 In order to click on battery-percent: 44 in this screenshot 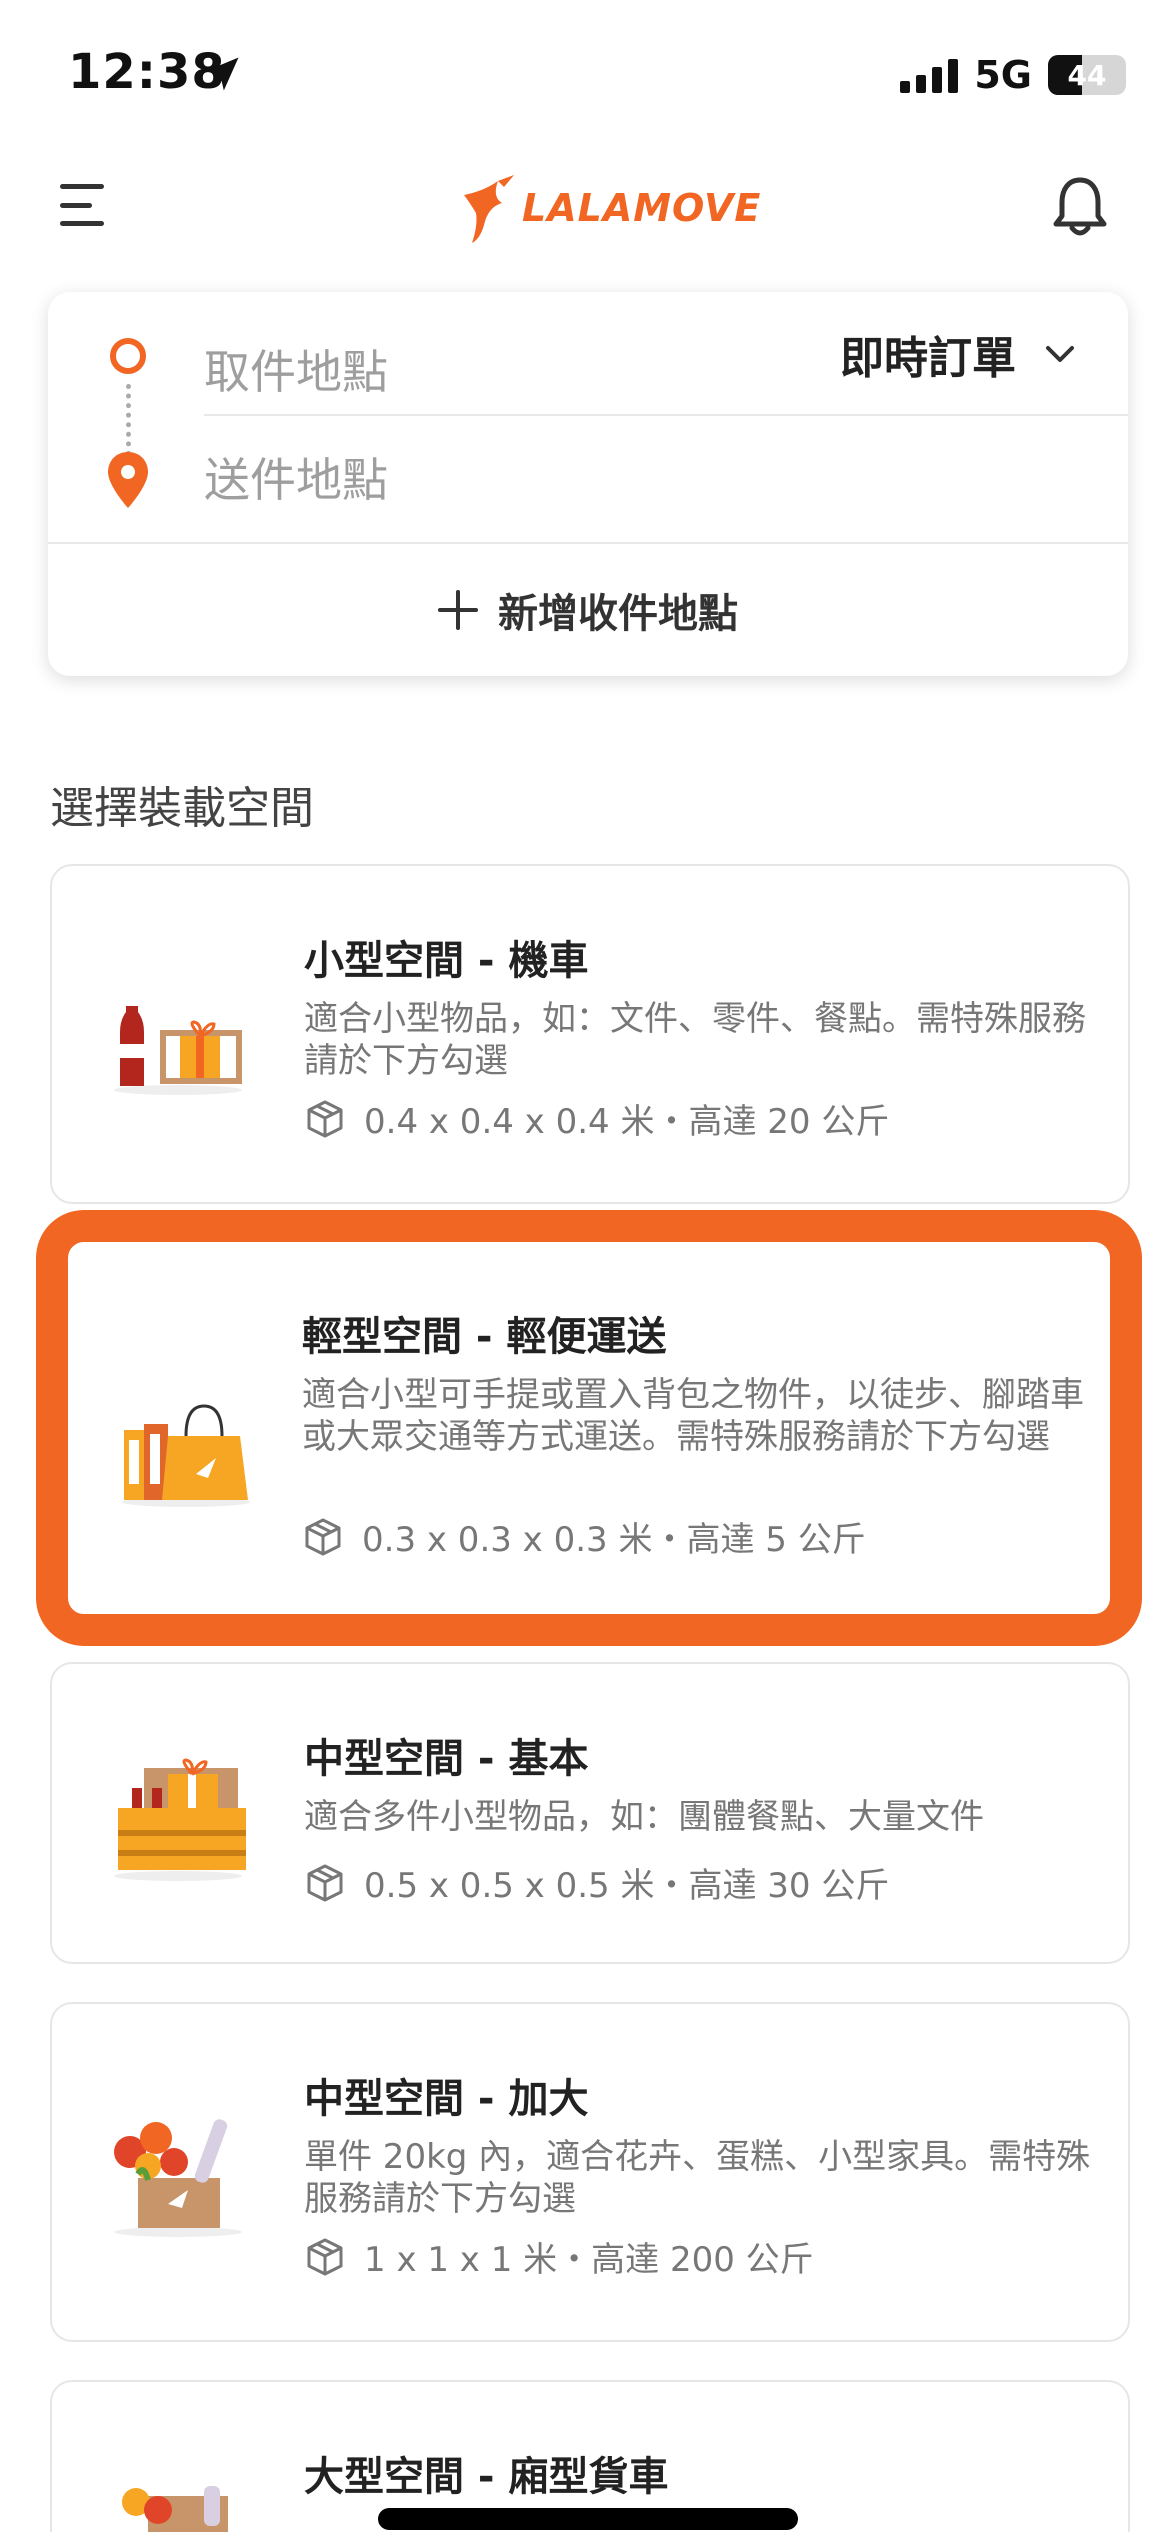, I will do `click(1087, 75)`.